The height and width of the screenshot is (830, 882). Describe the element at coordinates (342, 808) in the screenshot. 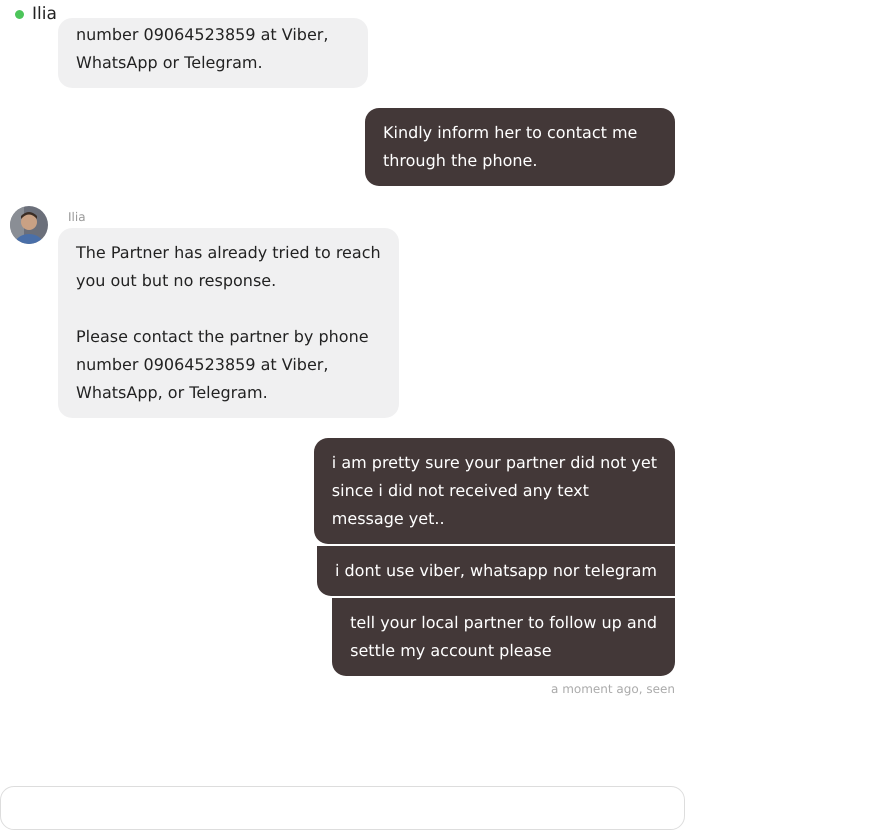

I see `message-input` at that location.